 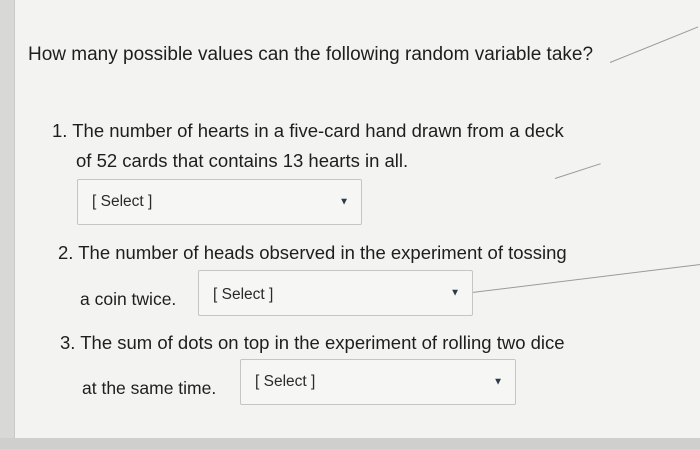 What do you see at coordinates (122, 201) in the screenshot?
I see `item-1-select-value: [ Select ]` at bounding box center [122, 201].